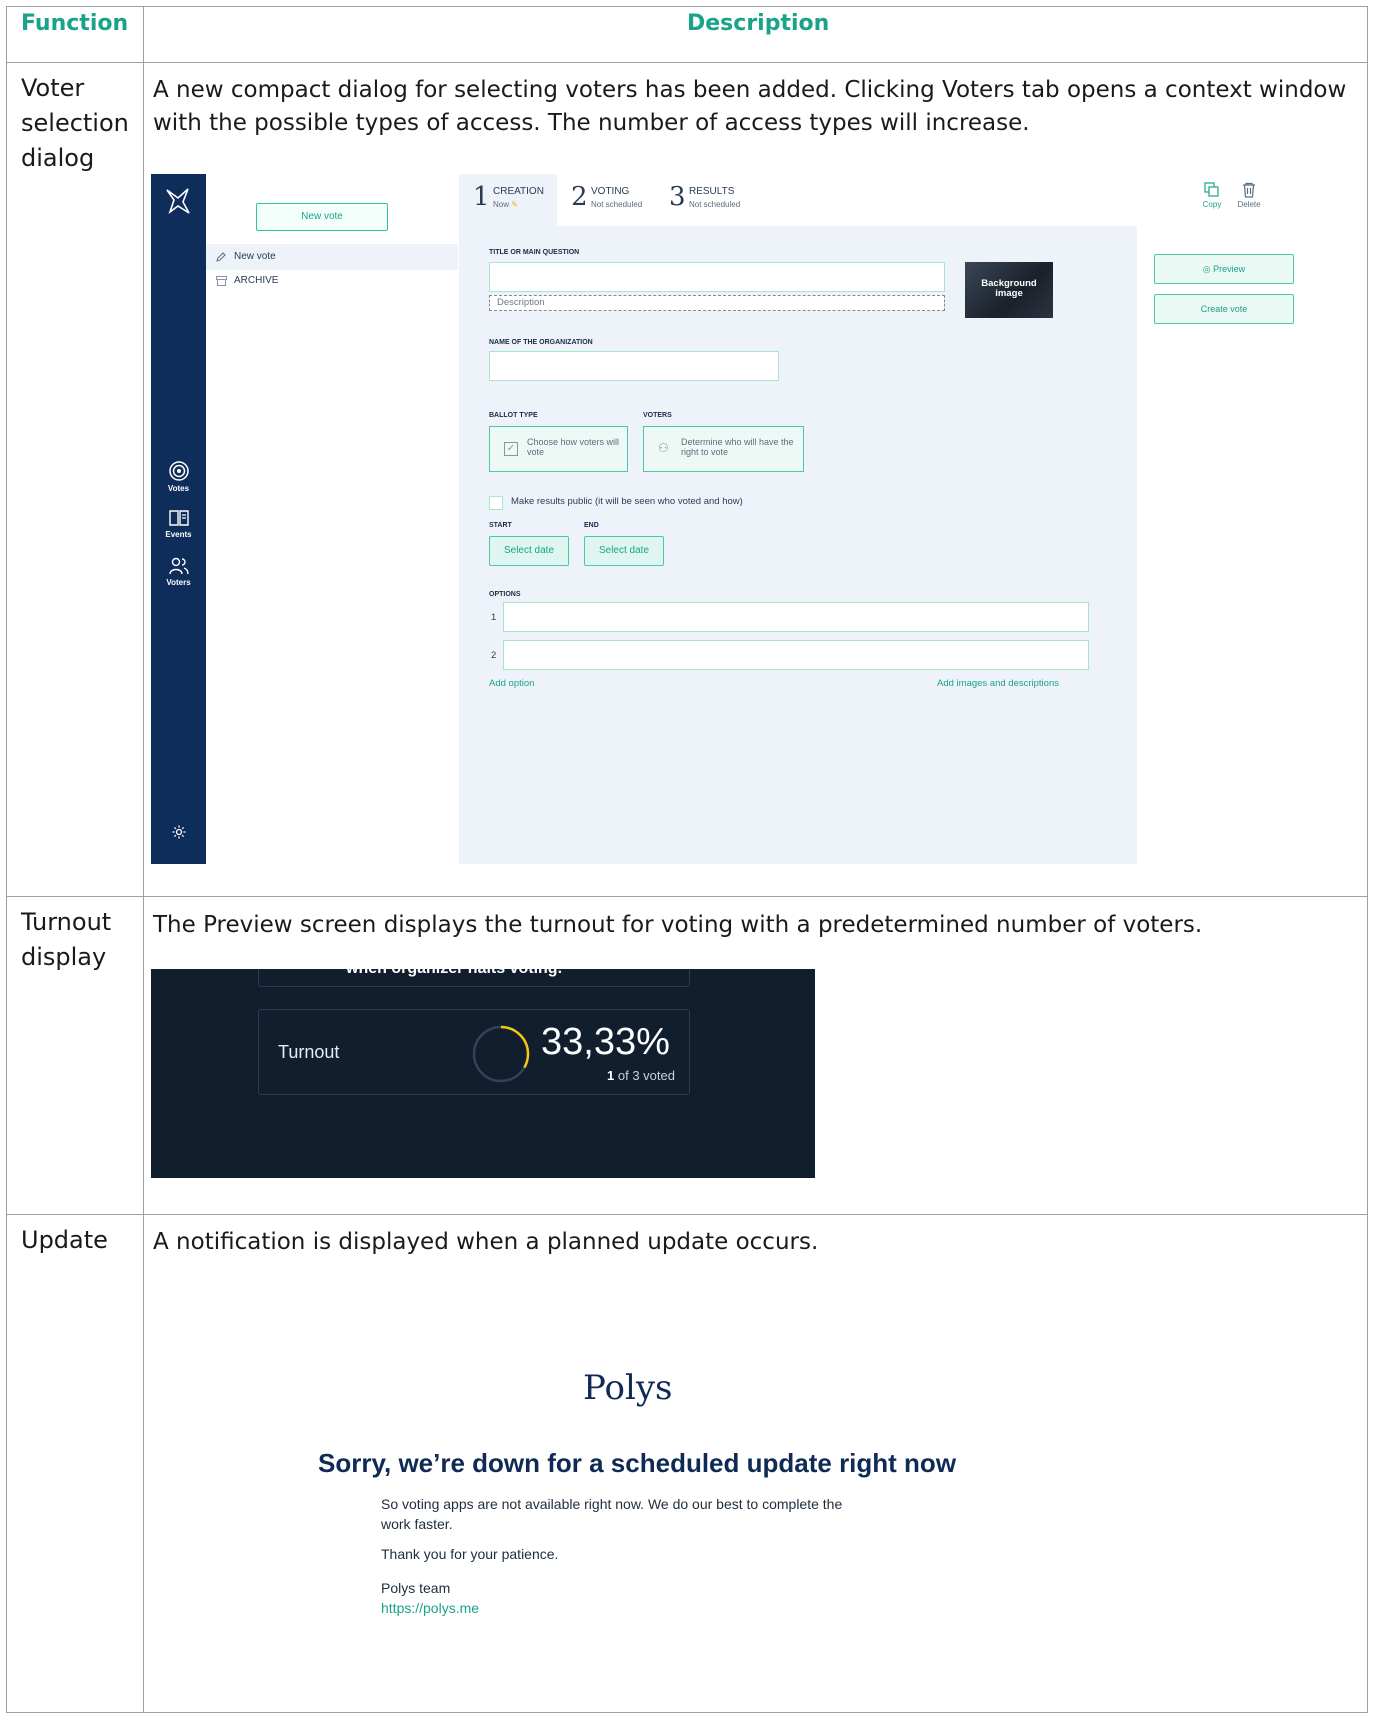 The width and height of the screenshot is (1375, 1713). I want to click on voted-total: of 3 voted, so click(646, 1075).